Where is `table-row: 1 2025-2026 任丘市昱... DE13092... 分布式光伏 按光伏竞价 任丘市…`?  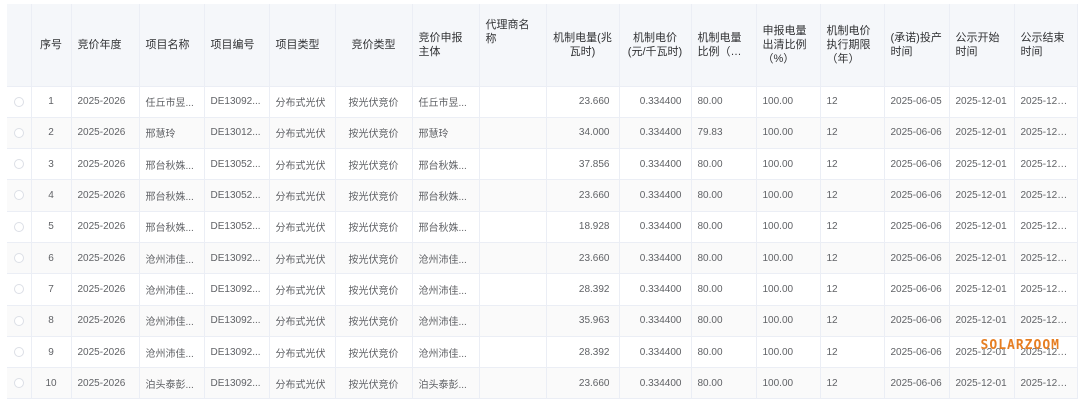
table-row: 1 2025-2026 任丘市昱... DE13092... 分布式光伏 按光伏竞价 任丘市… is located at coordinates (542, 102).